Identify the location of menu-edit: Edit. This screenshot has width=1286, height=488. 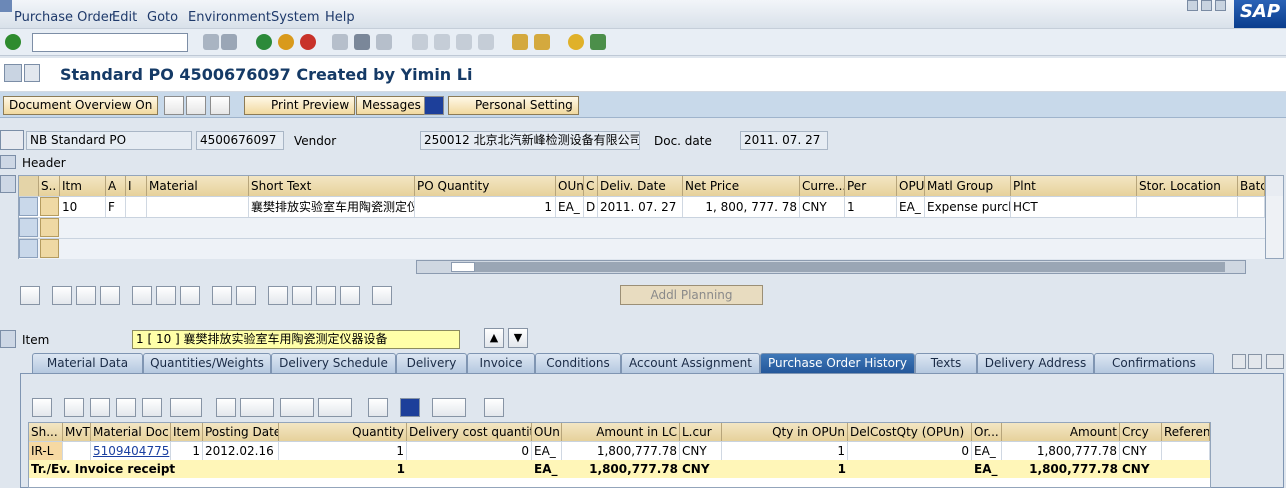
(124, 17).